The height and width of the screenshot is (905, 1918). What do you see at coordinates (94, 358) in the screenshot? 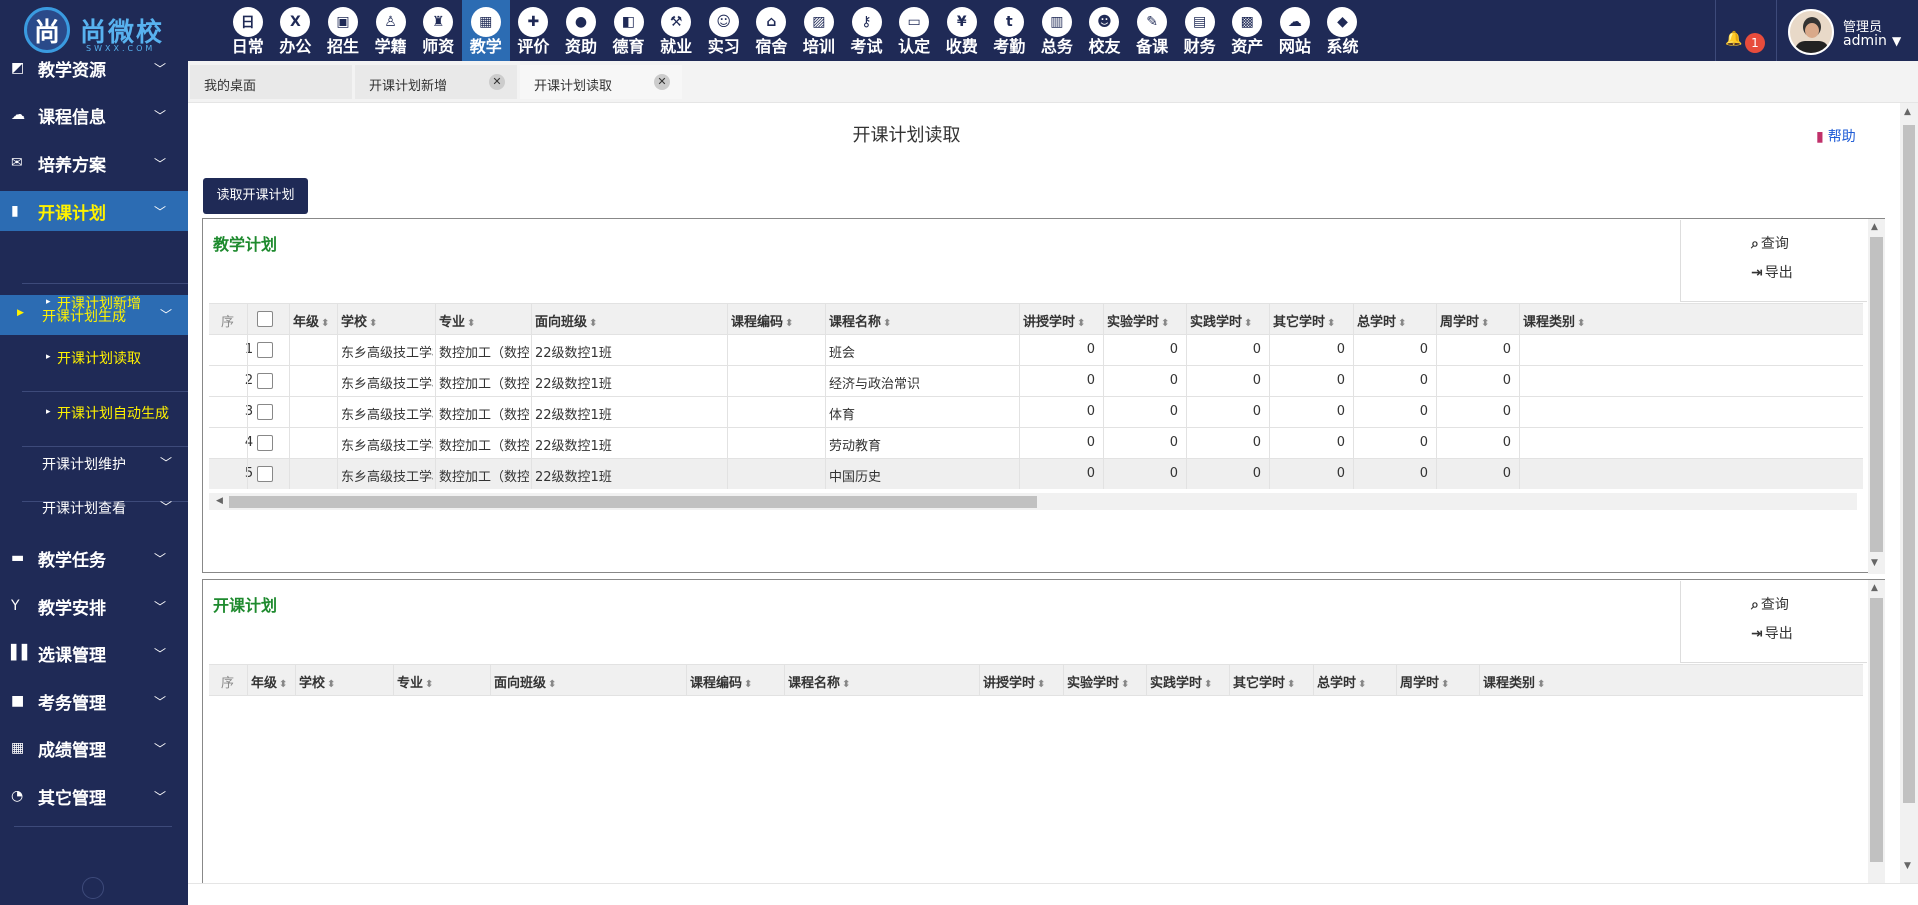
I see `sidebar-subitem-2: ▸ 开课计划读取` at bounding box center [94, 358].